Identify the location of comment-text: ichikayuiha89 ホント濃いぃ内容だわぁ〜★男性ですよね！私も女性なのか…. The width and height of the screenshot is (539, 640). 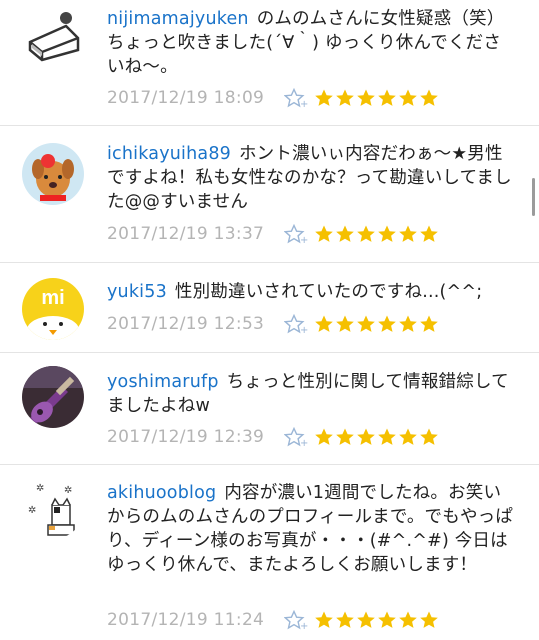
(312, 178).